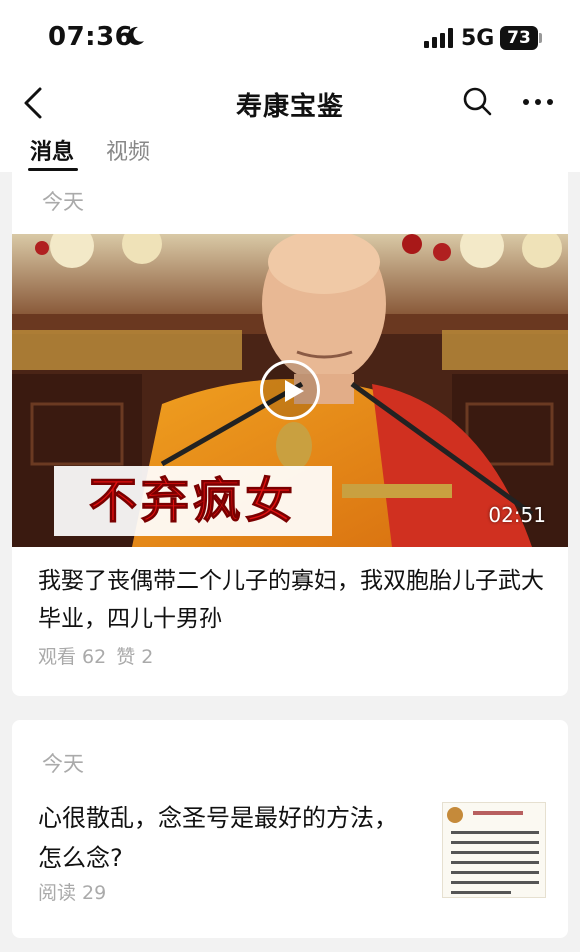 The height and width of the screenshot is (952, 580). Describe the element at coordinates (53, 169) in the screenshot. I see `tab-active-indicator` at that location.